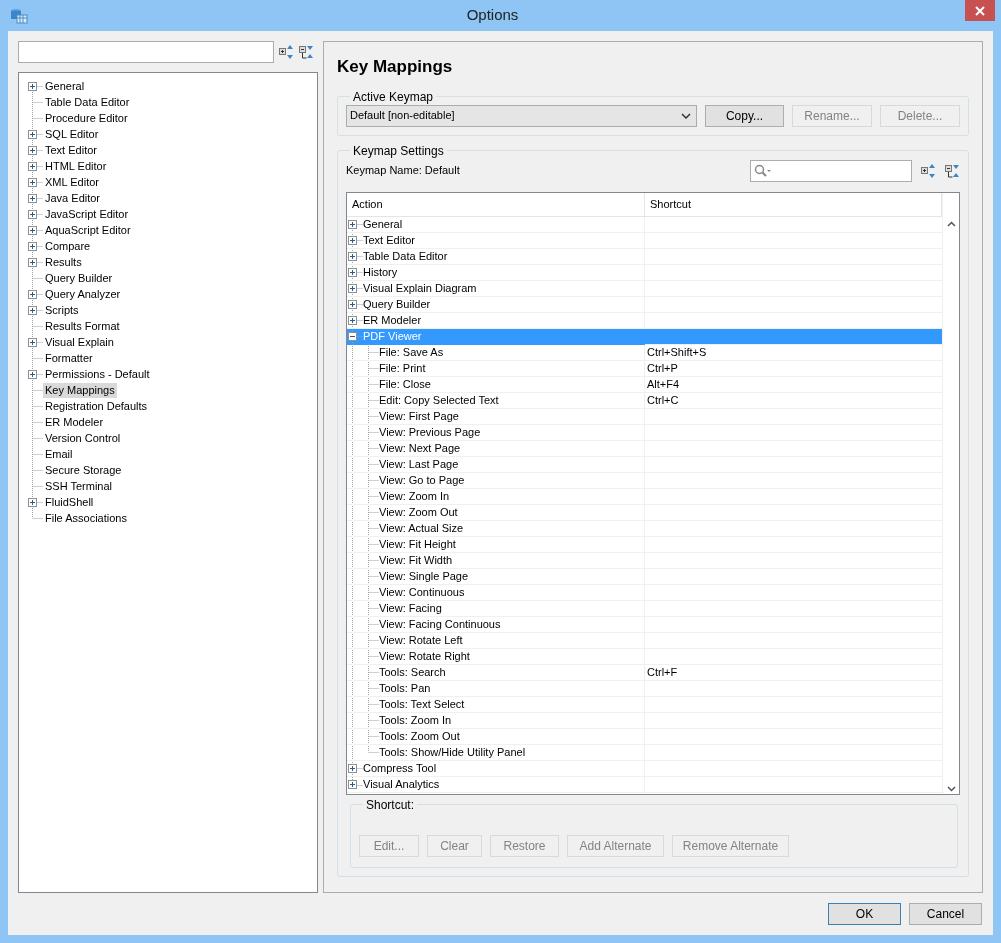  Describe the element at coordinates (63, 262) in the screenshot. I see `tree-item: Results` at that location.